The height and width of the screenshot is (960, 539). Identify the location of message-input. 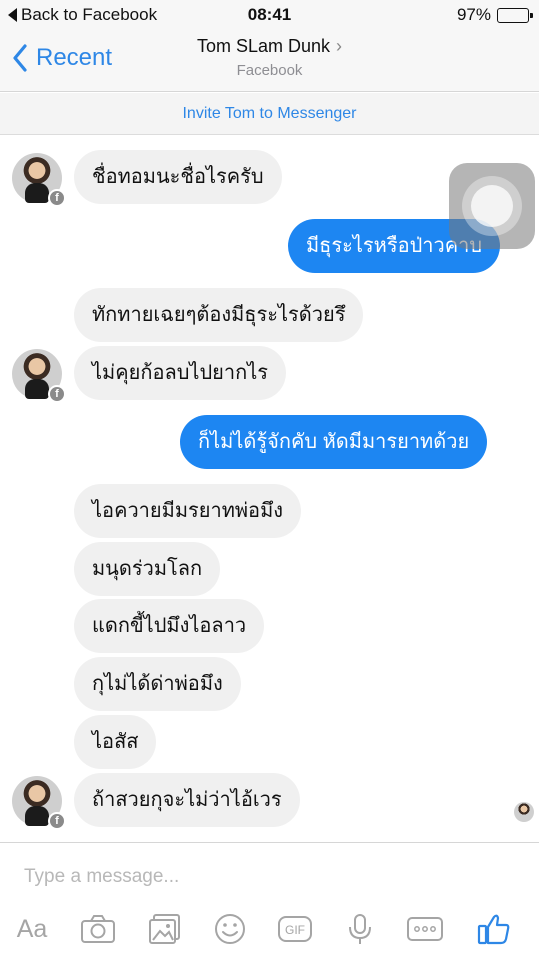
(264, 877).